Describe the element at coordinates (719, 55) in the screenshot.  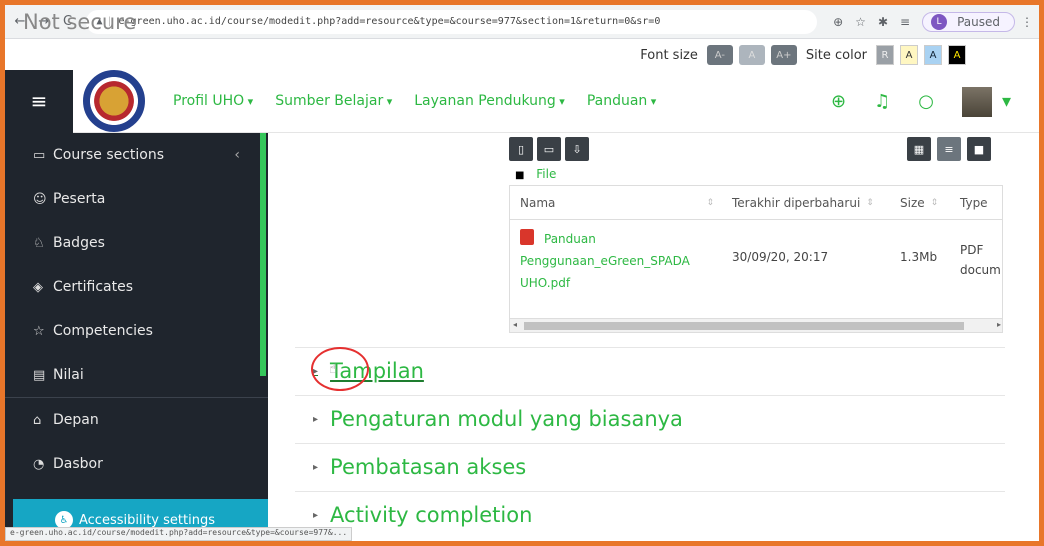
I see `font-decrease-button: A-` at that location.